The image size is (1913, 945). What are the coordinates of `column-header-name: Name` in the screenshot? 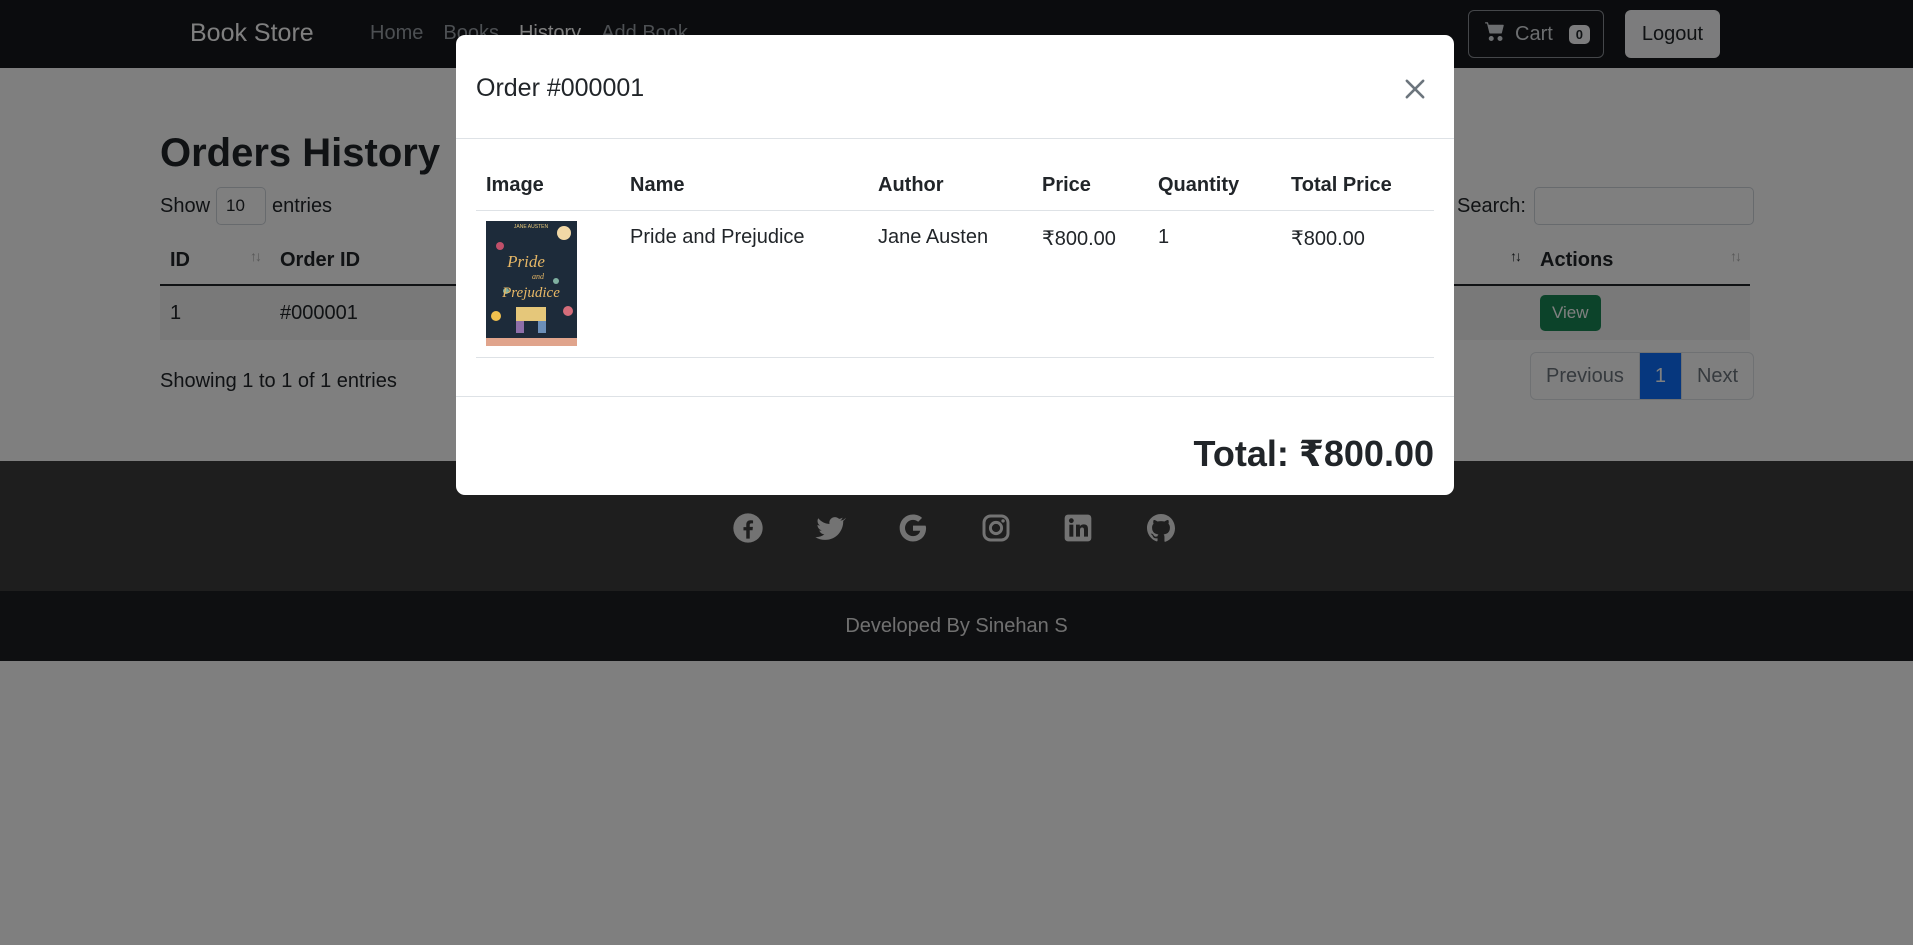 It's located at (744, 186).